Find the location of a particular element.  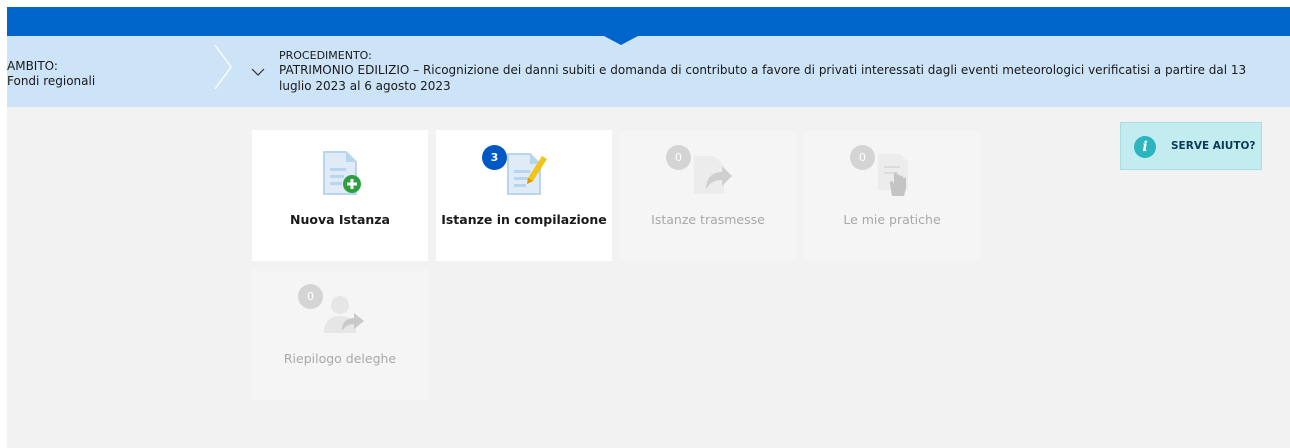

tile-nuova-istanza: Nuova Istanza is located at coordinates (340, 195).